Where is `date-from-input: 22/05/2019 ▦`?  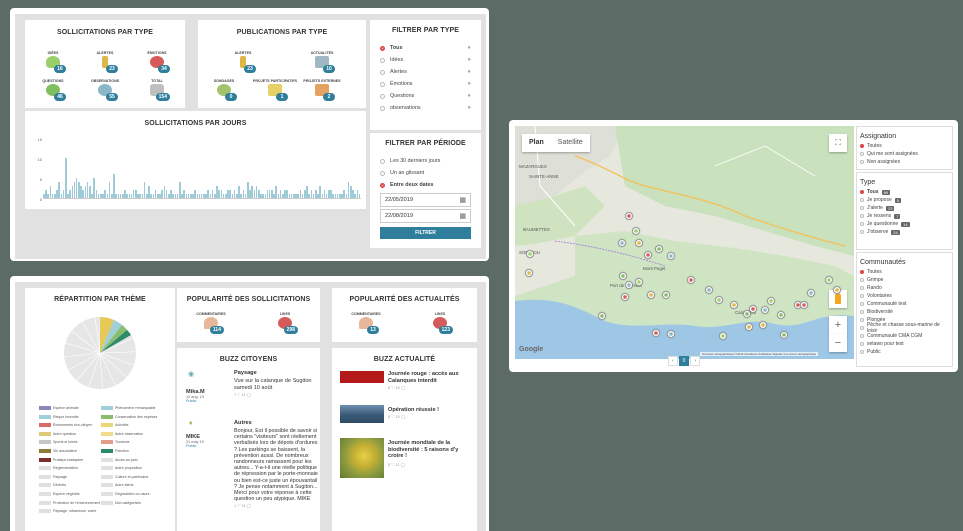
date-from-input: 22/05/2019 ▦ is located at coordinates (425, 200).